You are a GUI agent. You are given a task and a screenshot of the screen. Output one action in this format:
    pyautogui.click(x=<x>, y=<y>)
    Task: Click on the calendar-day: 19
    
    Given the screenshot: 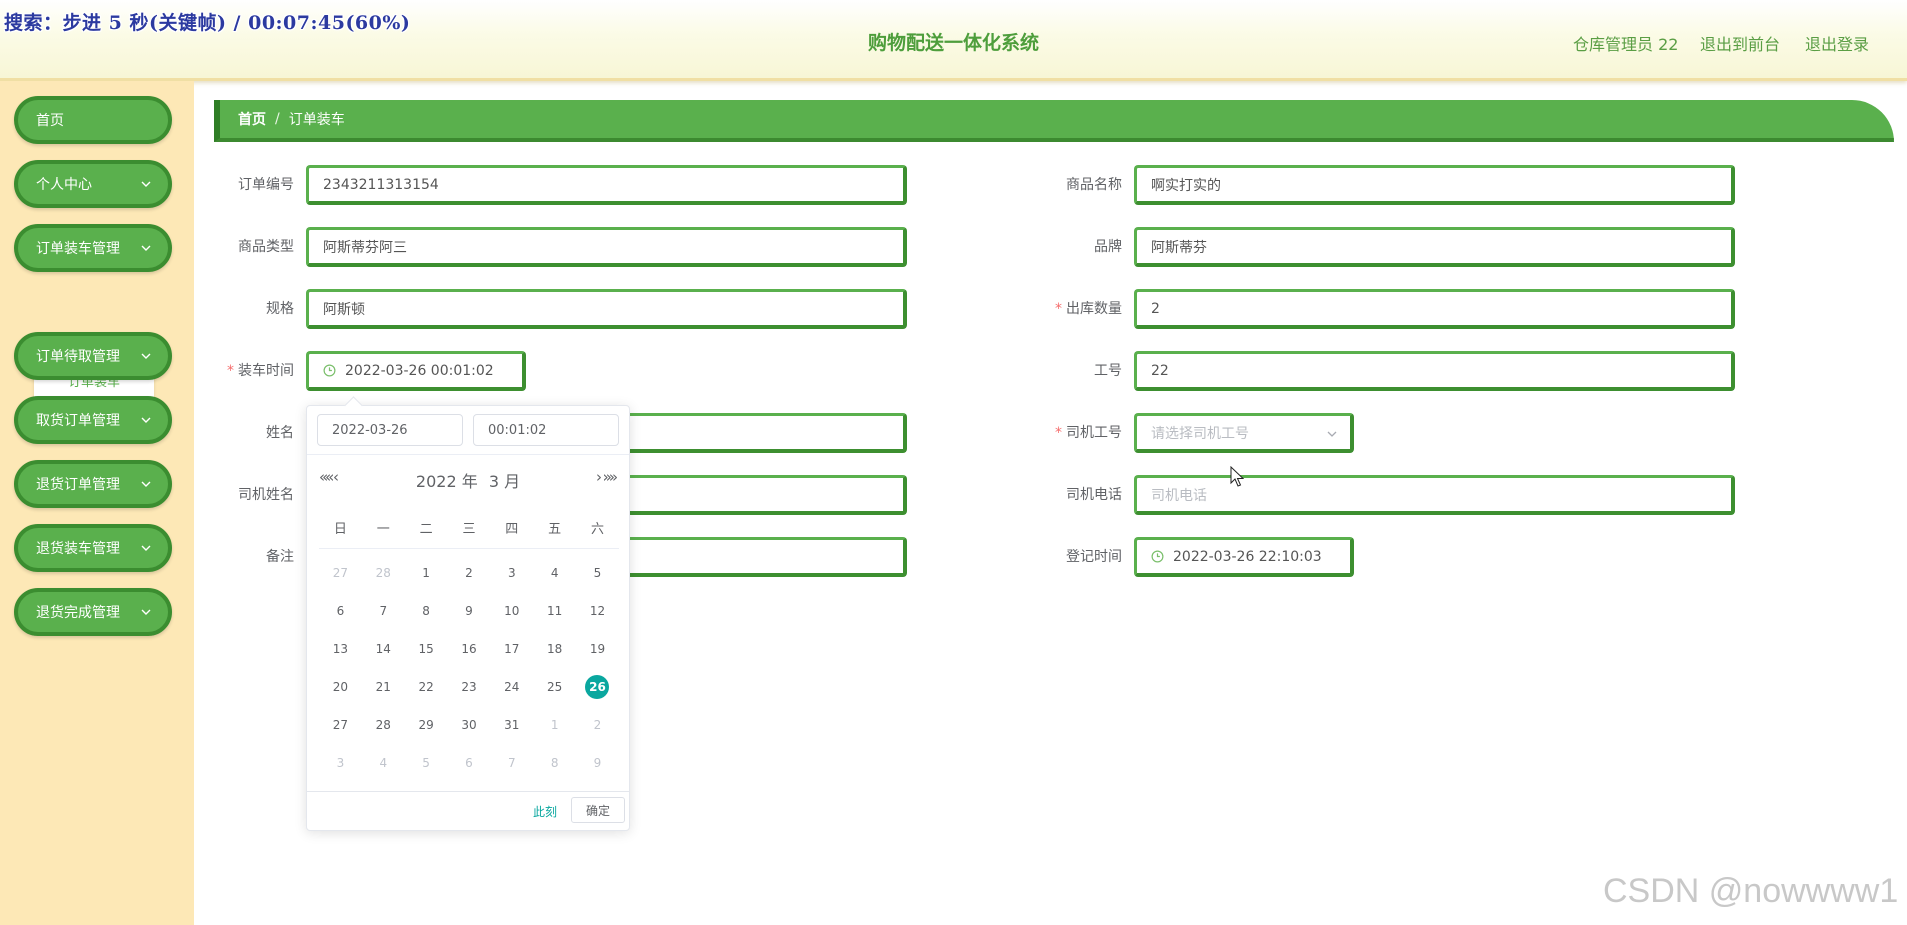 What is the action you would take?
    pyautogui.click(x=597, y=649)
    